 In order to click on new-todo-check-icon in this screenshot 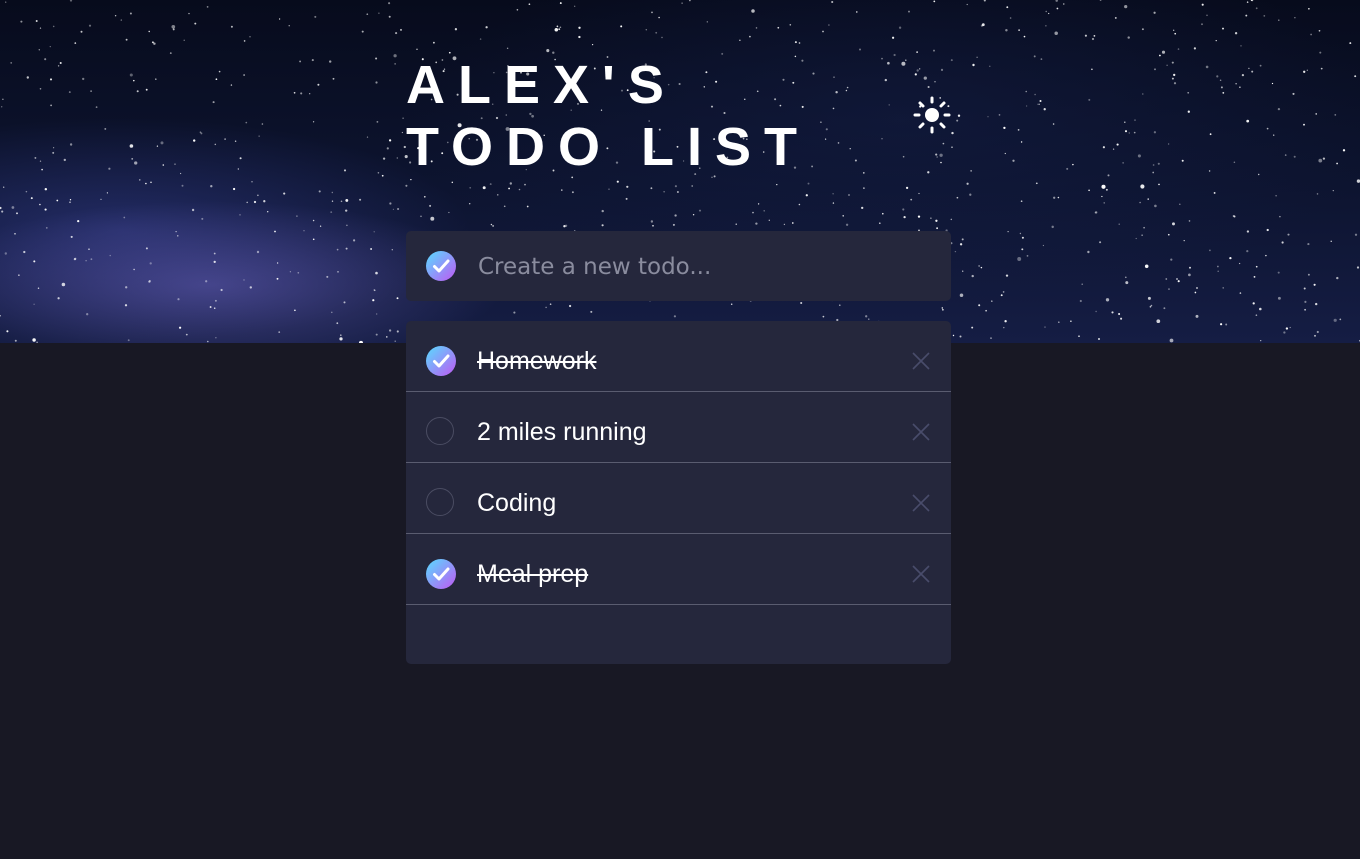, I will do `click(441, 268)`.